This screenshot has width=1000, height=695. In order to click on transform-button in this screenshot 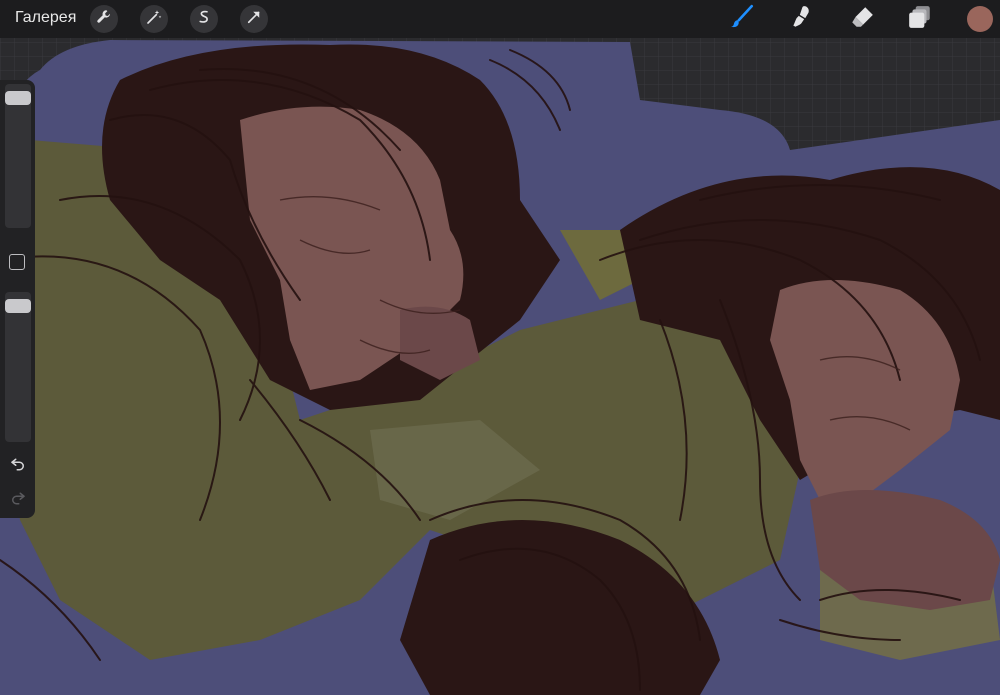, I will do `click(254, 19)`.